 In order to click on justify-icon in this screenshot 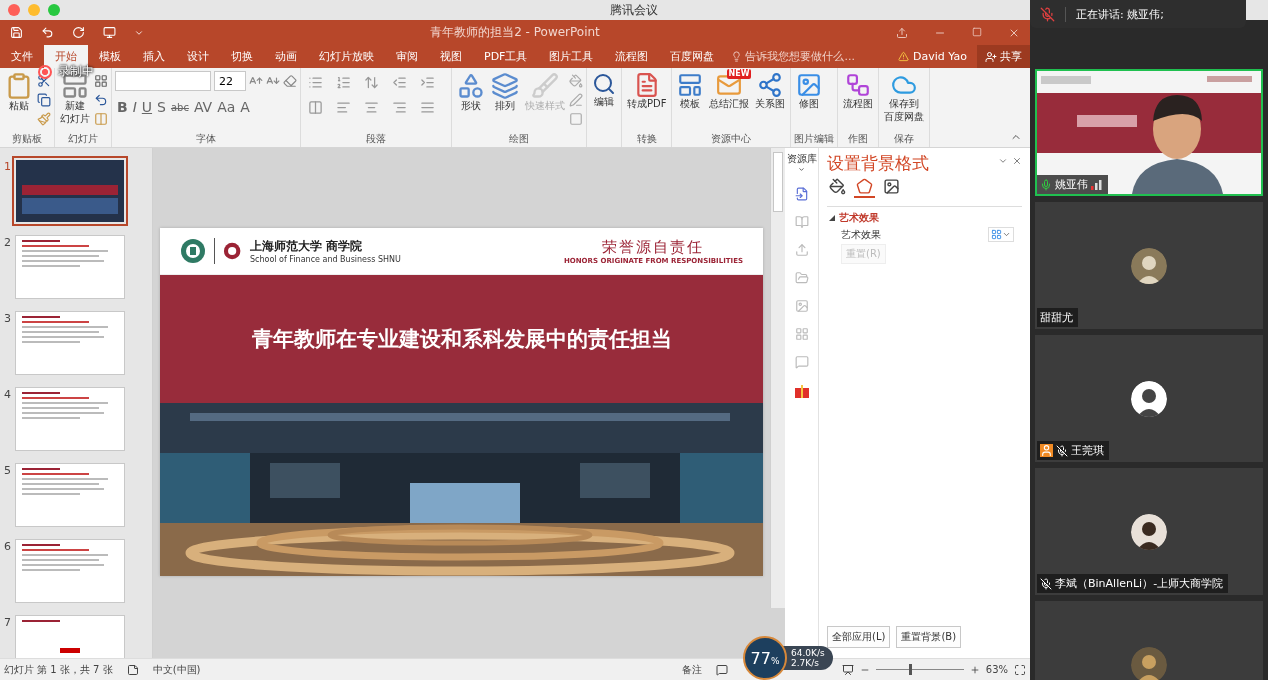, I will do `click(427, 107)`.